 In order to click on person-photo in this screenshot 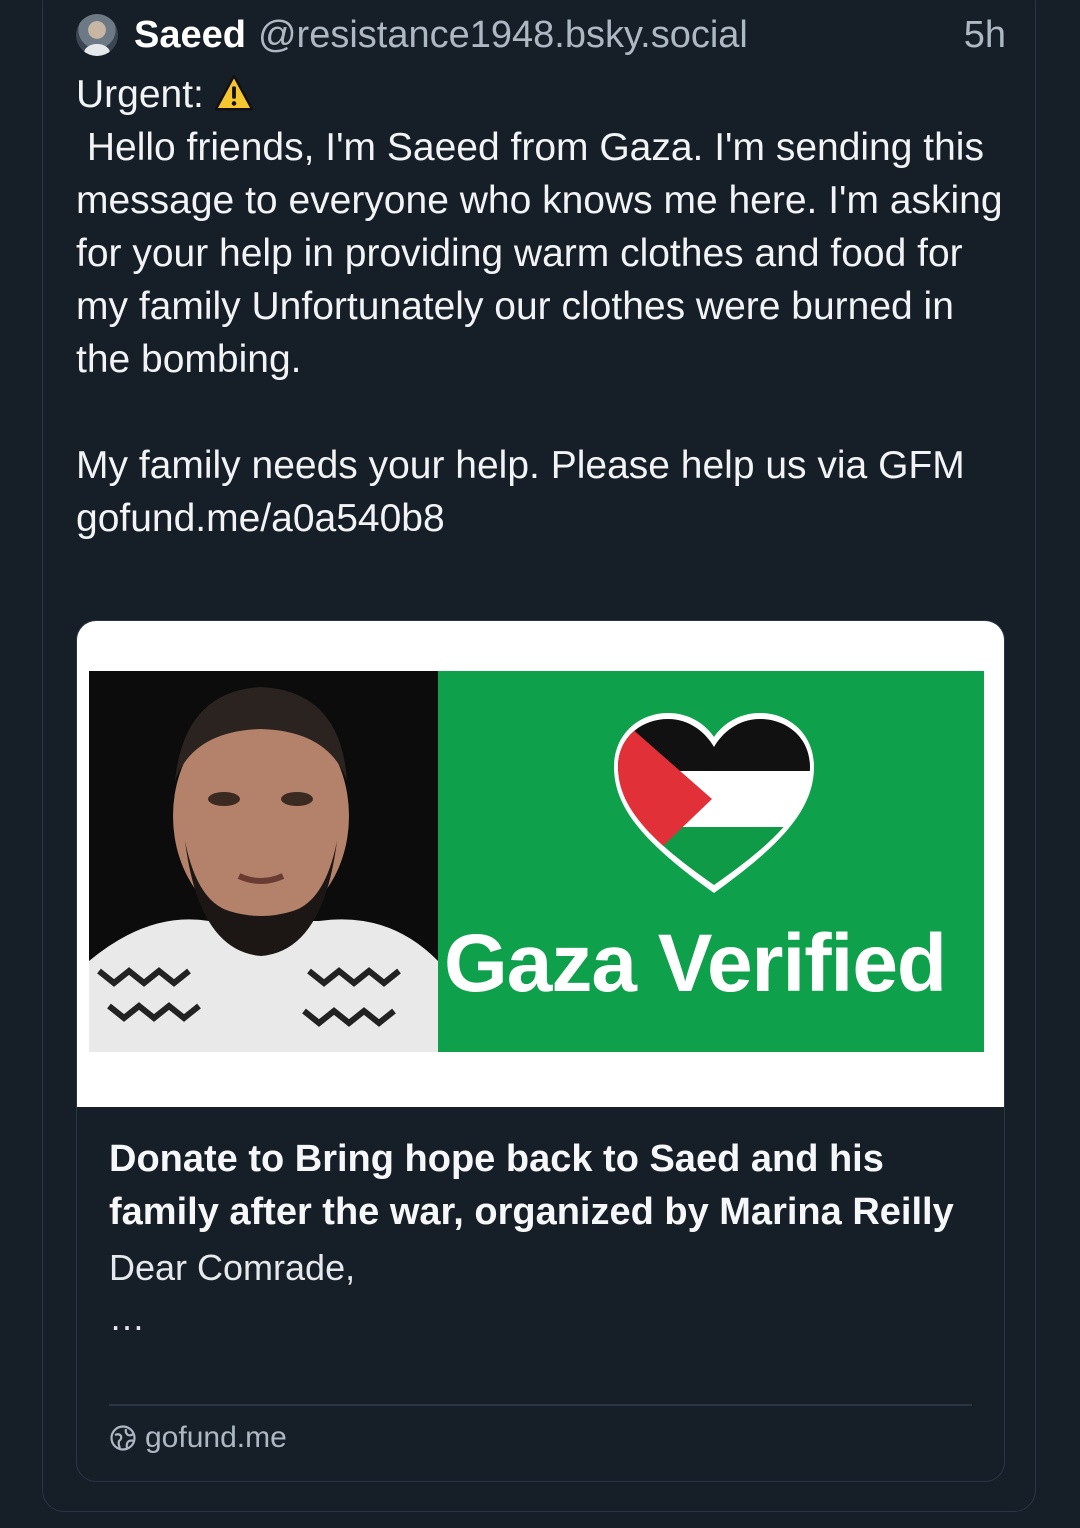, I will do `click(263, 861)`.